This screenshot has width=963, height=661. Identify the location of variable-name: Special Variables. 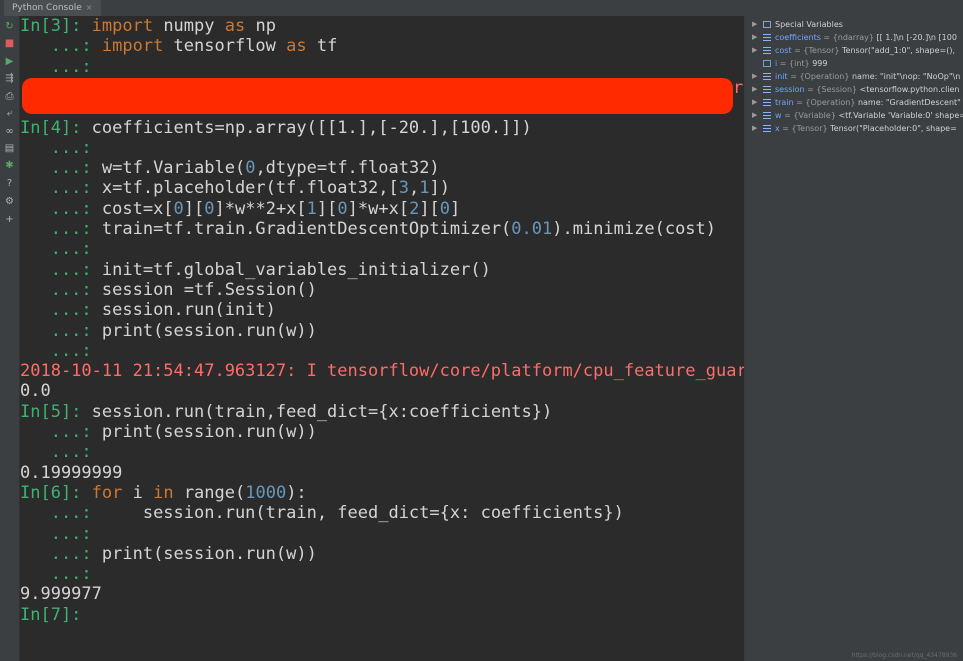
(809, 24).